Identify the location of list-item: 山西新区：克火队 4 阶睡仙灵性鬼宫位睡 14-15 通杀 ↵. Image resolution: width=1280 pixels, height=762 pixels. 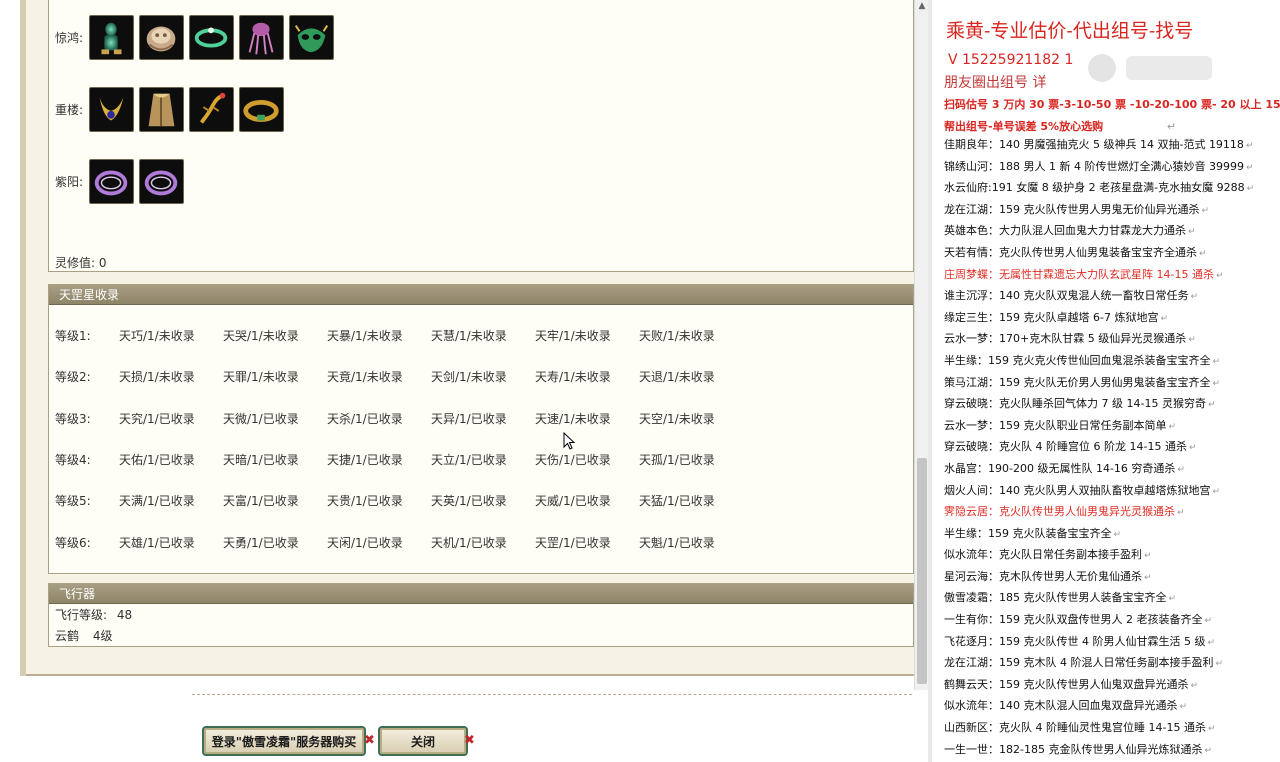
(1099, 728).